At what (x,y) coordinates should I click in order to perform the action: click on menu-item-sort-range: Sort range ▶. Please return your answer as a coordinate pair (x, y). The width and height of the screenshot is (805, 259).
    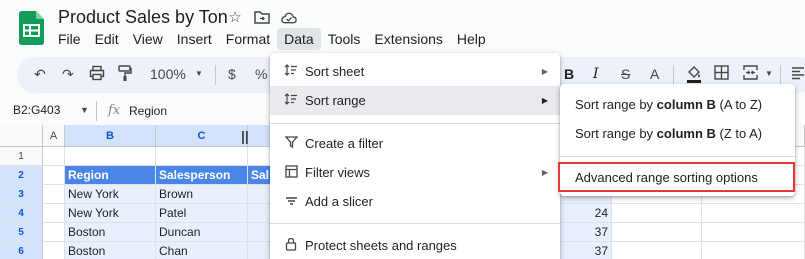
    Looking at the image, I should click on (415, 100).